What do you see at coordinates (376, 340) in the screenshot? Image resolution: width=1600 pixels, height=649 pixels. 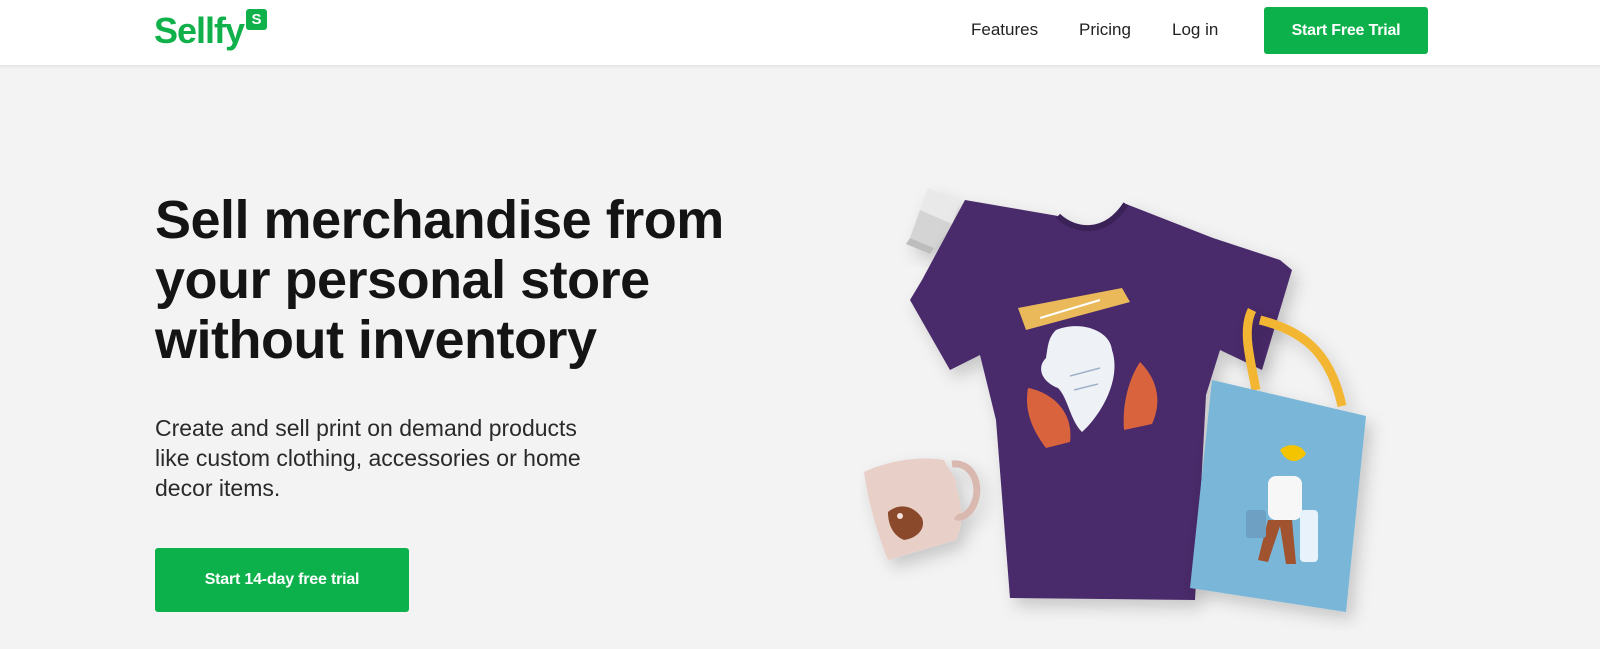 I see `hero-title-line: without inventory` at bounding box center [376, 340].